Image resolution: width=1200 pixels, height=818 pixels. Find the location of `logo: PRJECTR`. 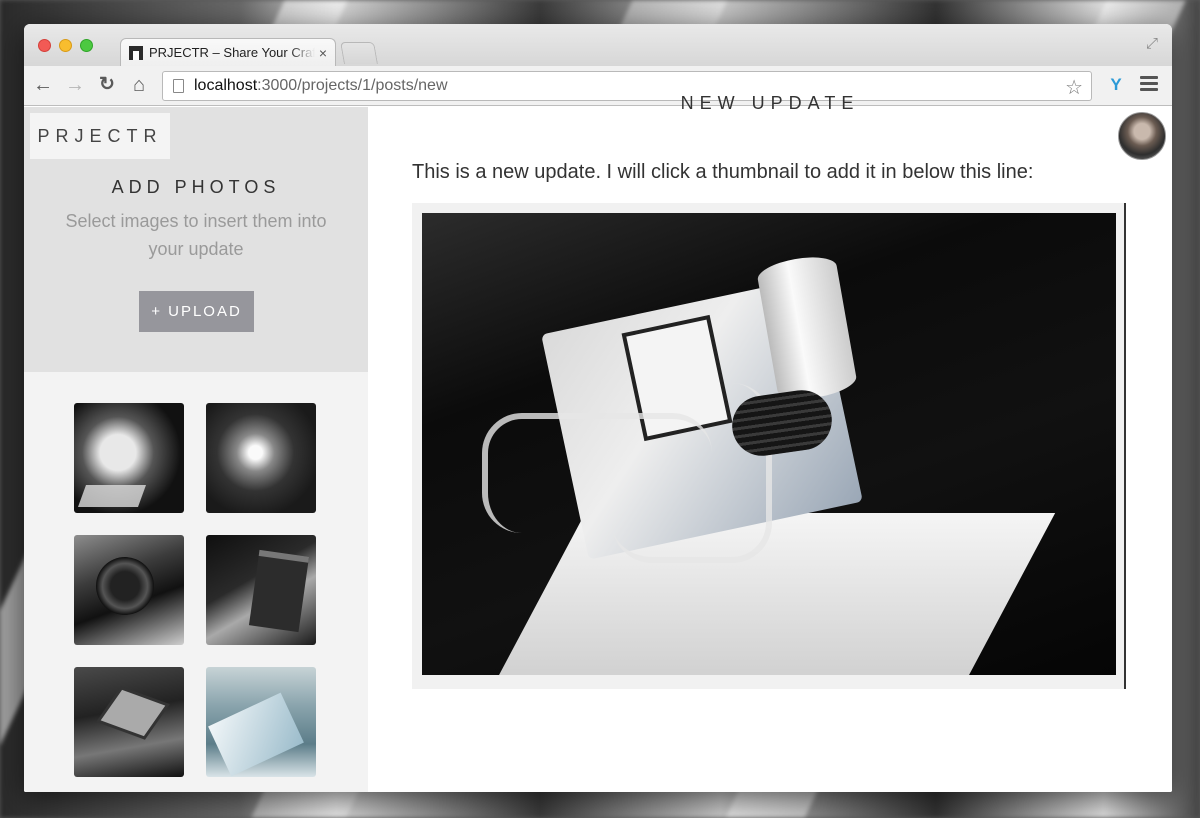

logo: PRJECTR is located at coordinates (100, 136).